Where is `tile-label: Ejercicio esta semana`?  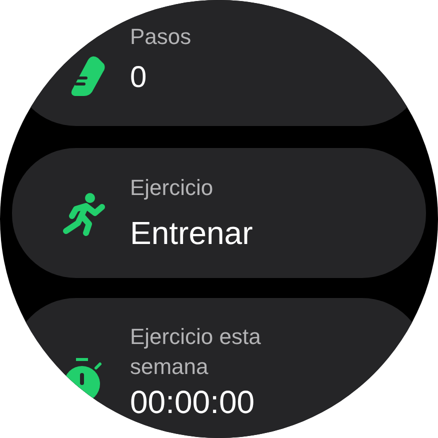
tile-label: Ejercicio esta semana is located at coordinates (196, 352).